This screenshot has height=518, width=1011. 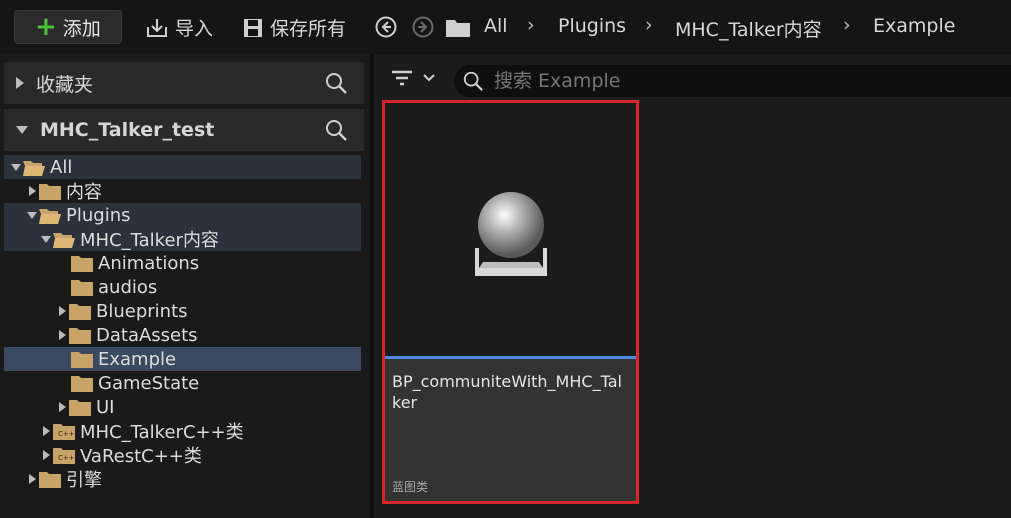 What do you see at coordinates (592, 26) in the screenshot?
I see `breadcrumb-plugins: Plugins` at bounding box center [592, 26].